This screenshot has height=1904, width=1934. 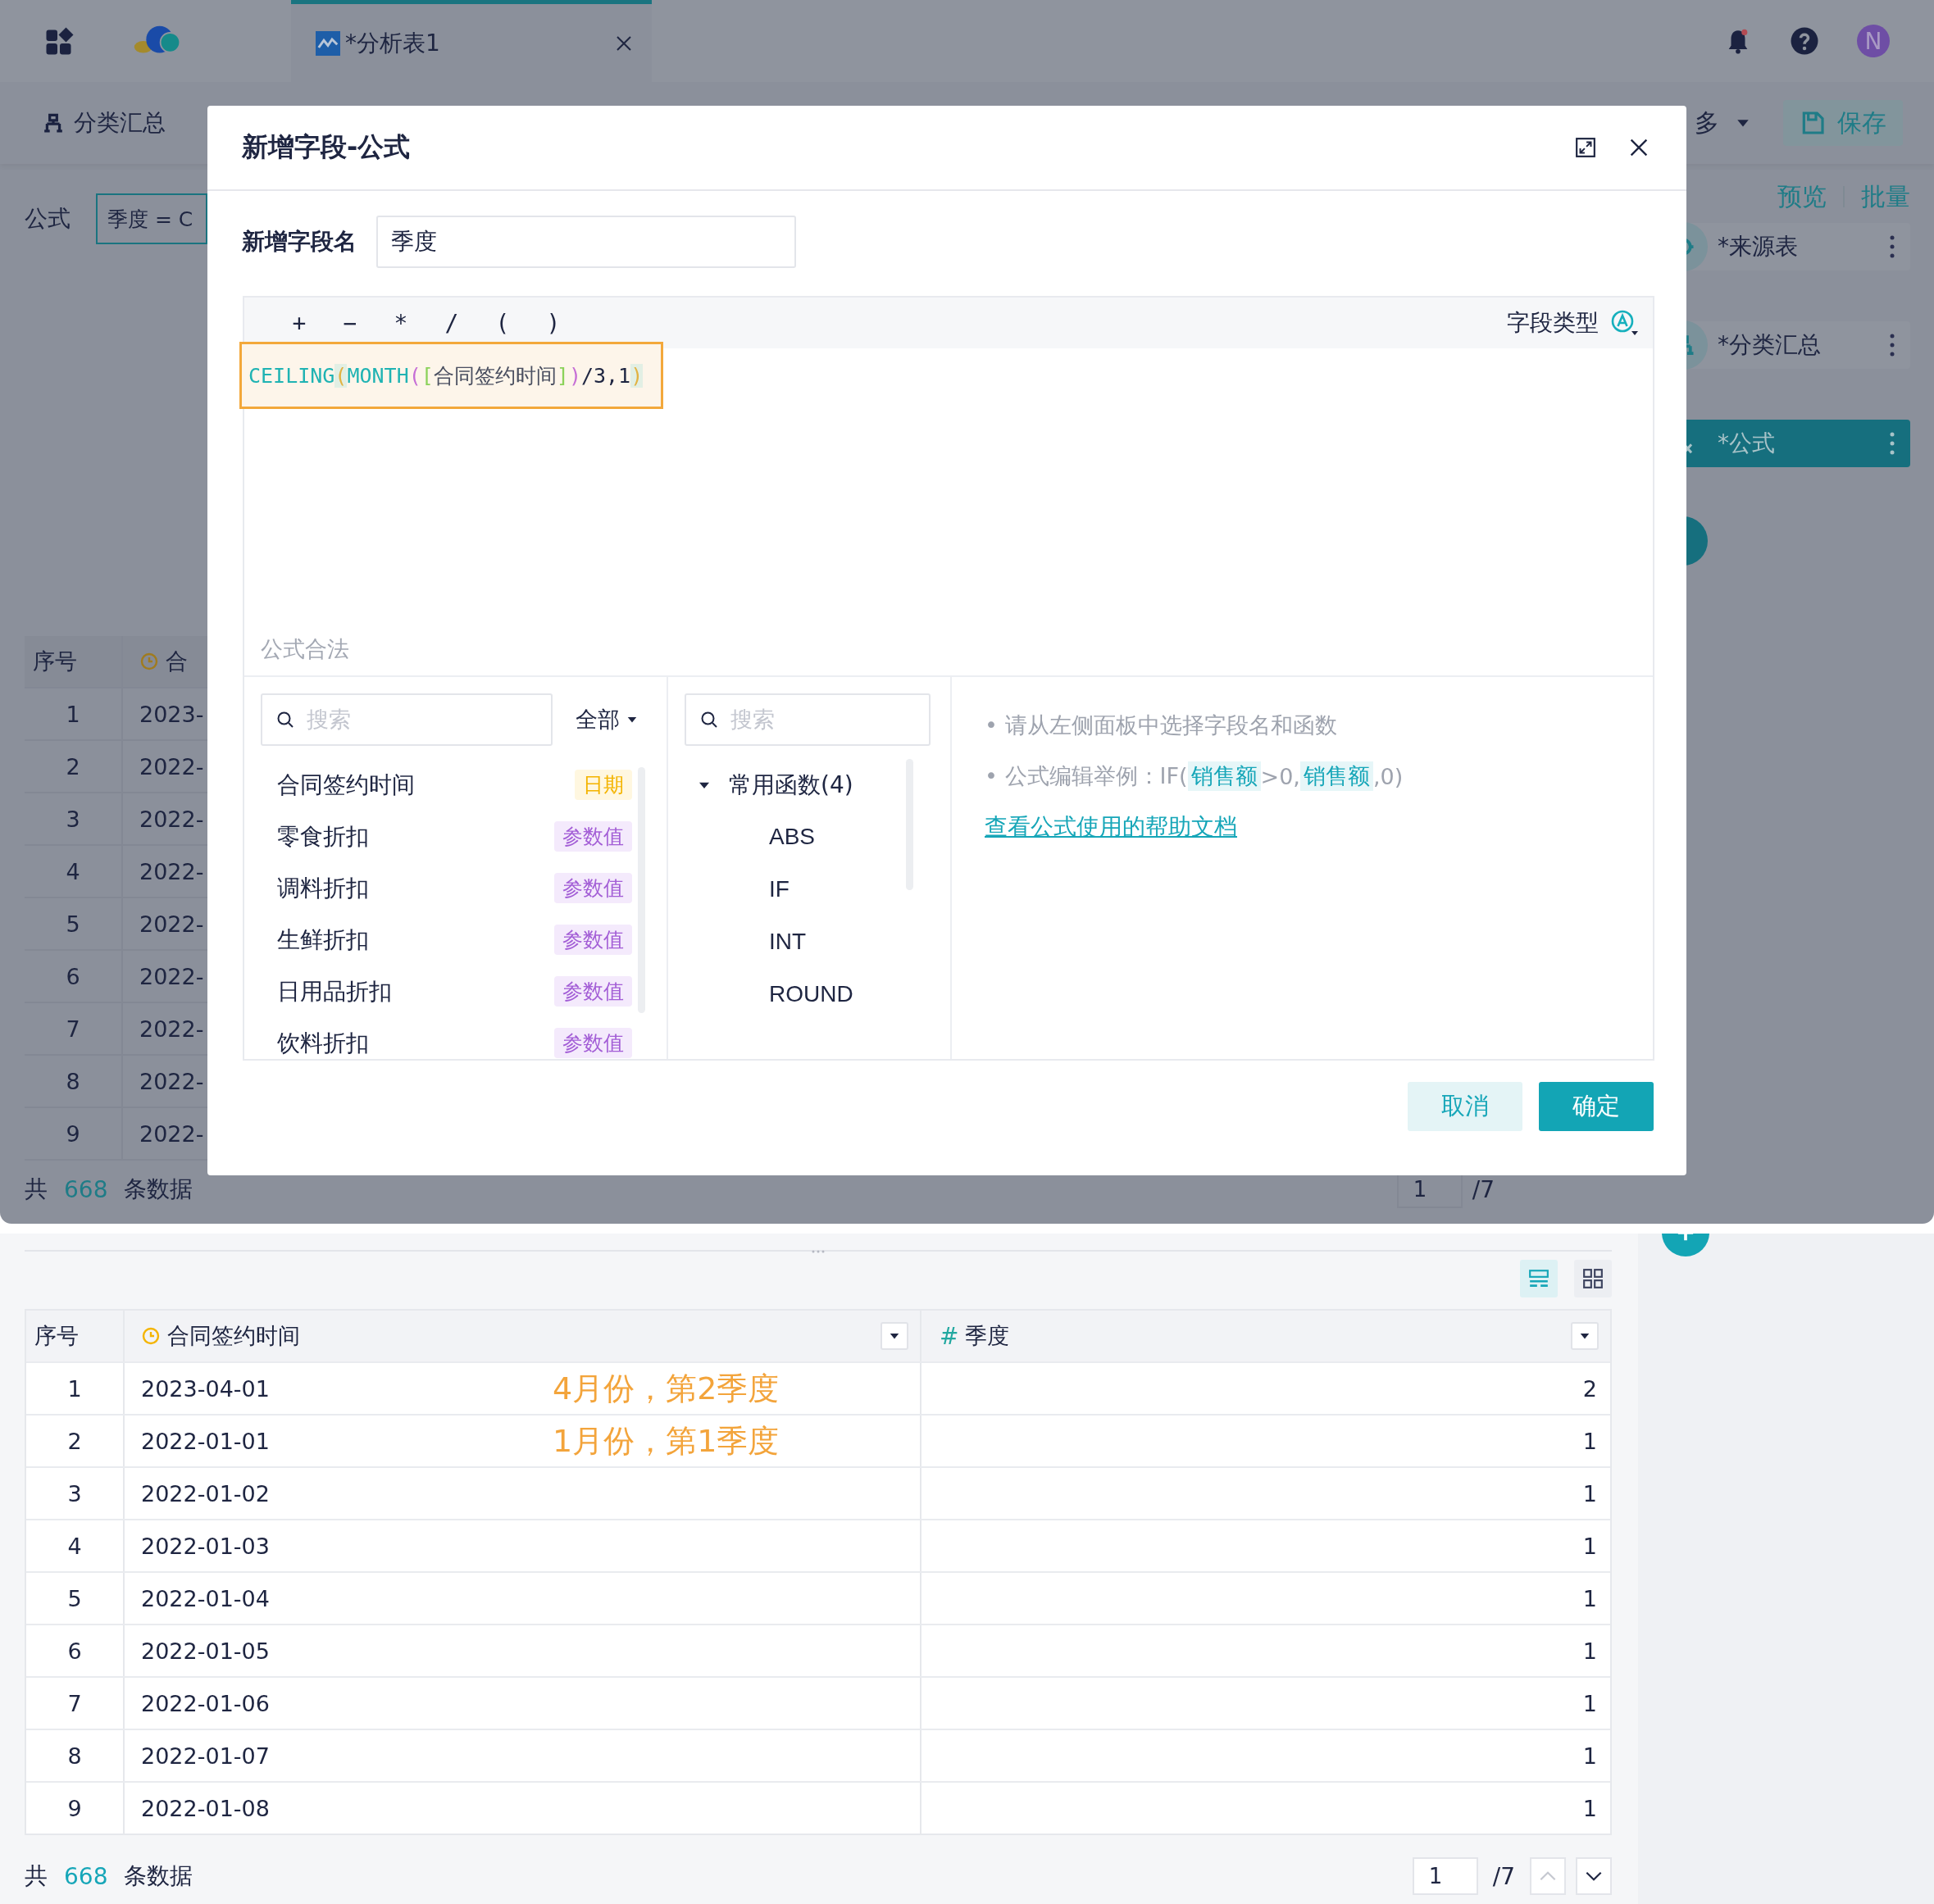 I want to click on help-icon, so click(x=1804, y=41).